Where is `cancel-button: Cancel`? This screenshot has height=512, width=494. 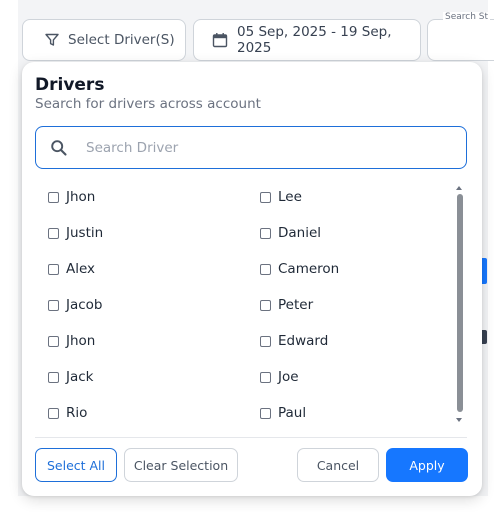
cancel-button: Cancel is located at coordinates (338, 465).